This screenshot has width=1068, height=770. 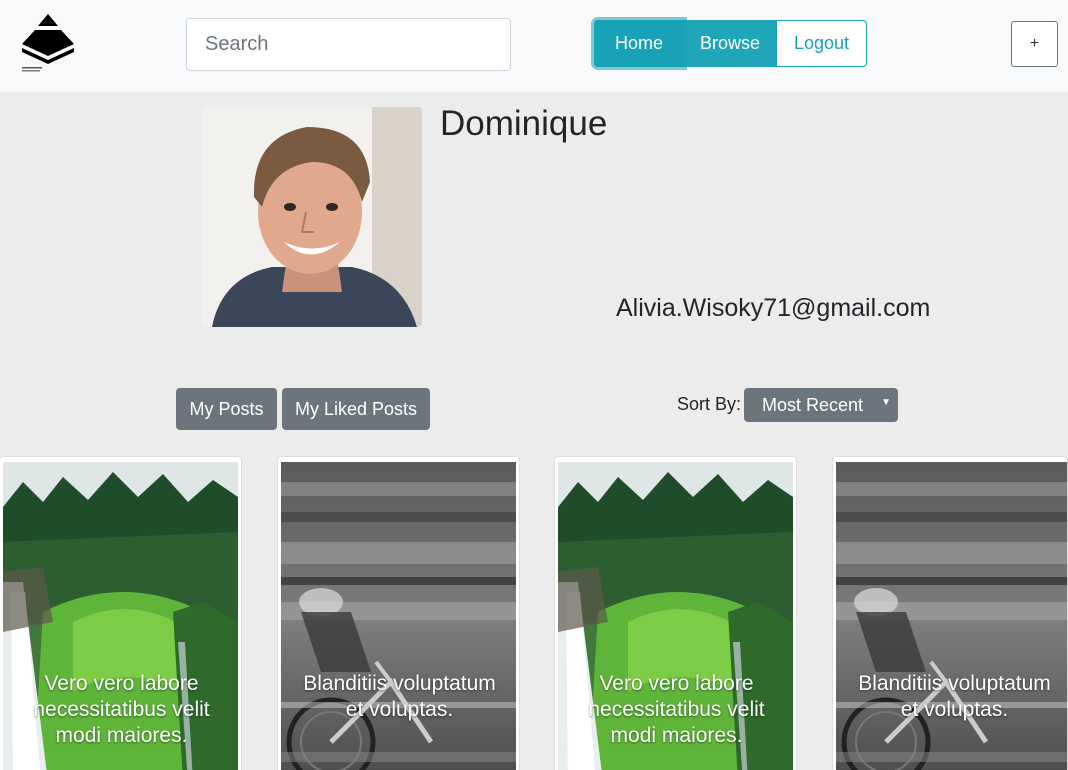 What do you see at coordinates (886, 402) in the screenshot?
I see `chevron-down-icon: ▼` at bounding box center [886, 402].